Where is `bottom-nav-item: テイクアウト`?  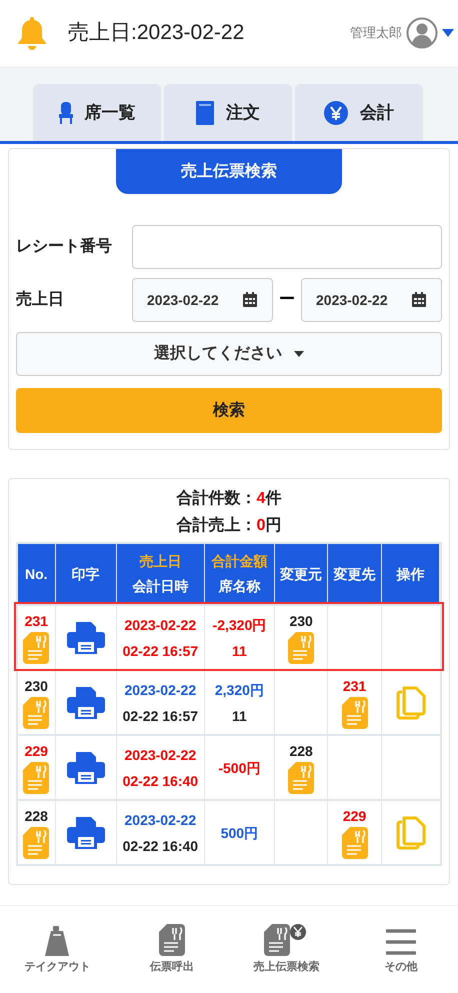
bottom-nav-item: テイクアウト is located at coordinates (57, 950).